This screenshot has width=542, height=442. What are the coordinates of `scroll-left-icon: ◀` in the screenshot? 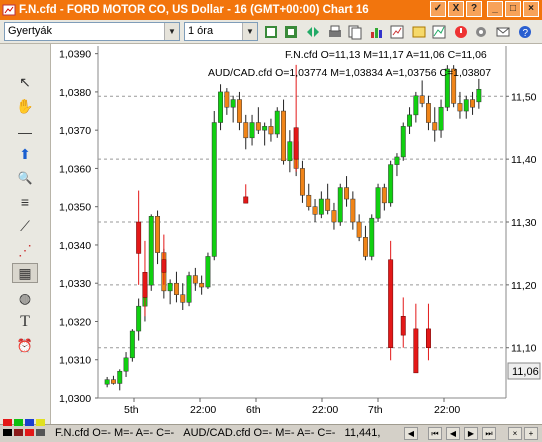 It's located at (411, 433).